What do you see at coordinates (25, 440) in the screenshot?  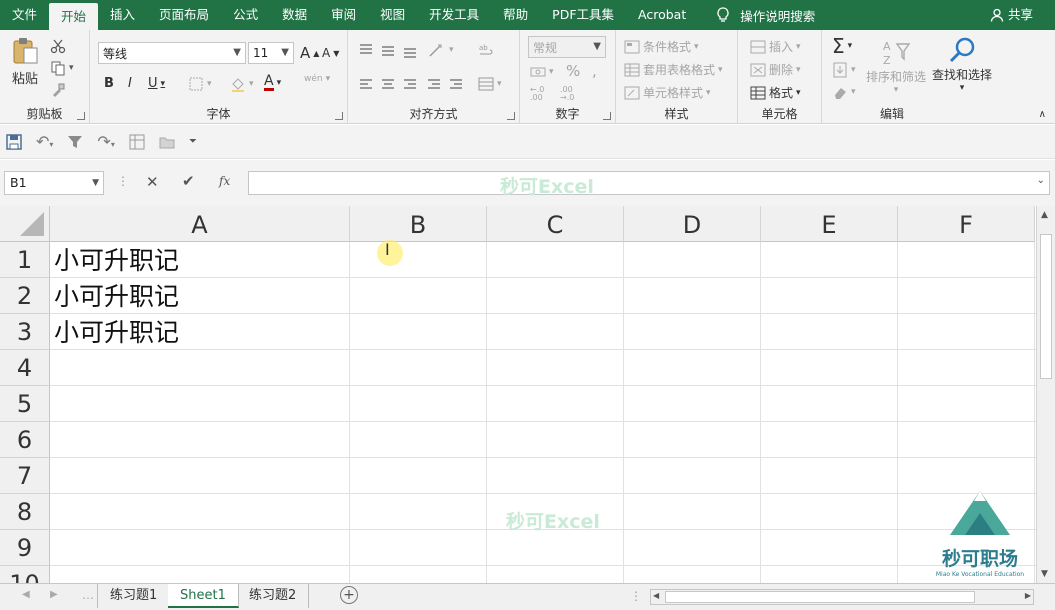 I see `row-header: 6` at bounding box center [25, 440].